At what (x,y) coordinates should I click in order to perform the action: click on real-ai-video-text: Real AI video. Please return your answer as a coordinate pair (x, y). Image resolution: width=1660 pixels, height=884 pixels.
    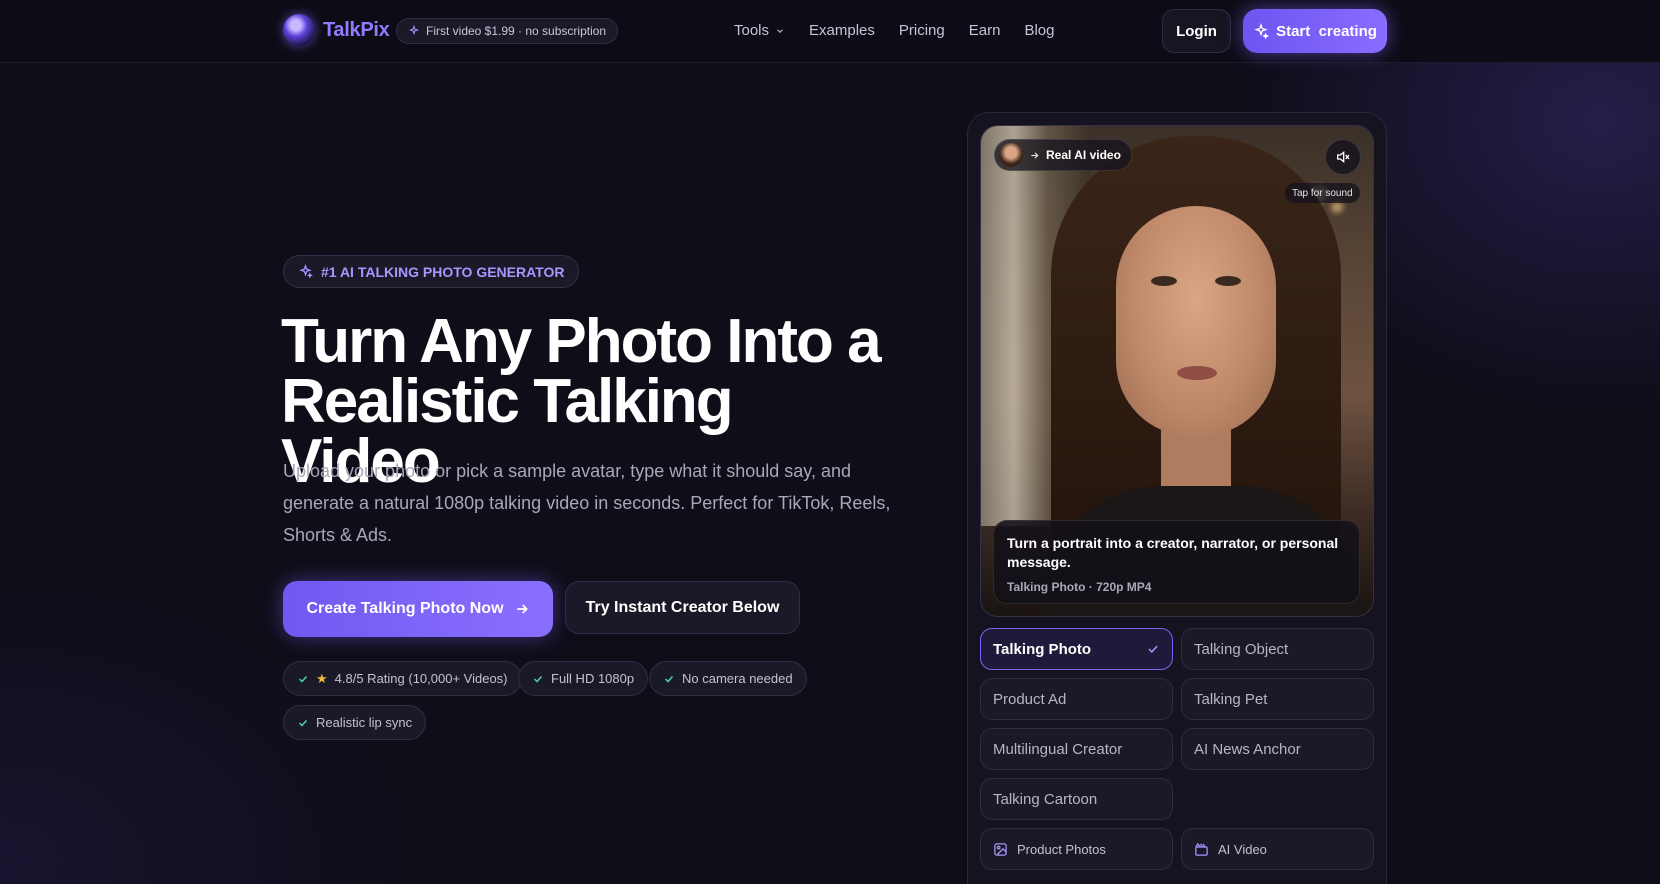
    Looking at the image, I should click on (1083, 155).